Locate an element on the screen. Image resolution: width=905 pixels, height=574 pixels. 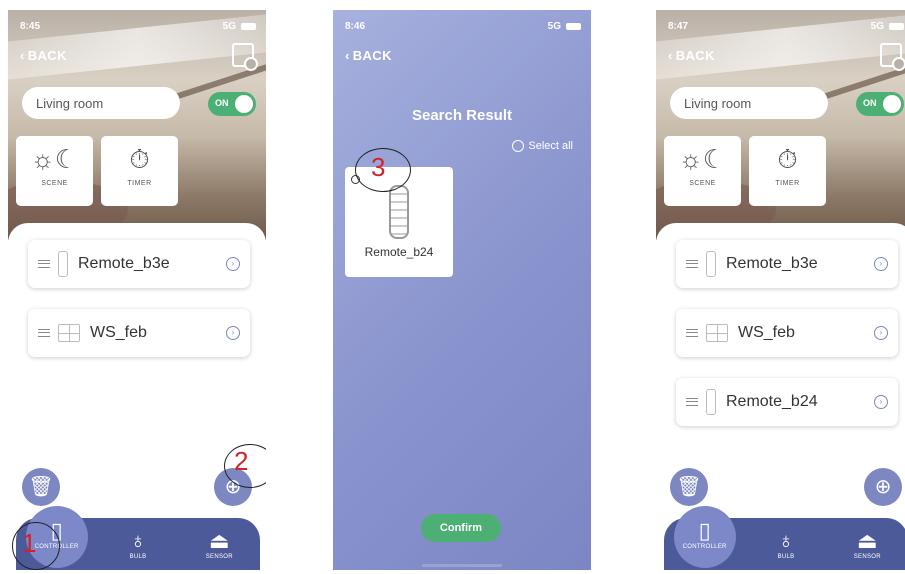
status-time: 8:46 is located at coordinates (355, 26).